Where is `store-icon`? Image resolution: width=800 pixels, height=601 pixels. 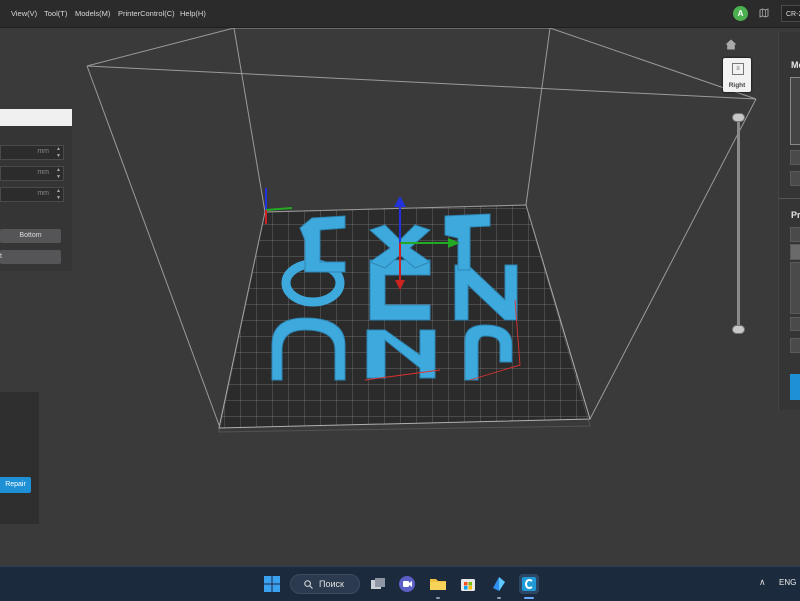 store-icon is located at coordinates (468, 584).